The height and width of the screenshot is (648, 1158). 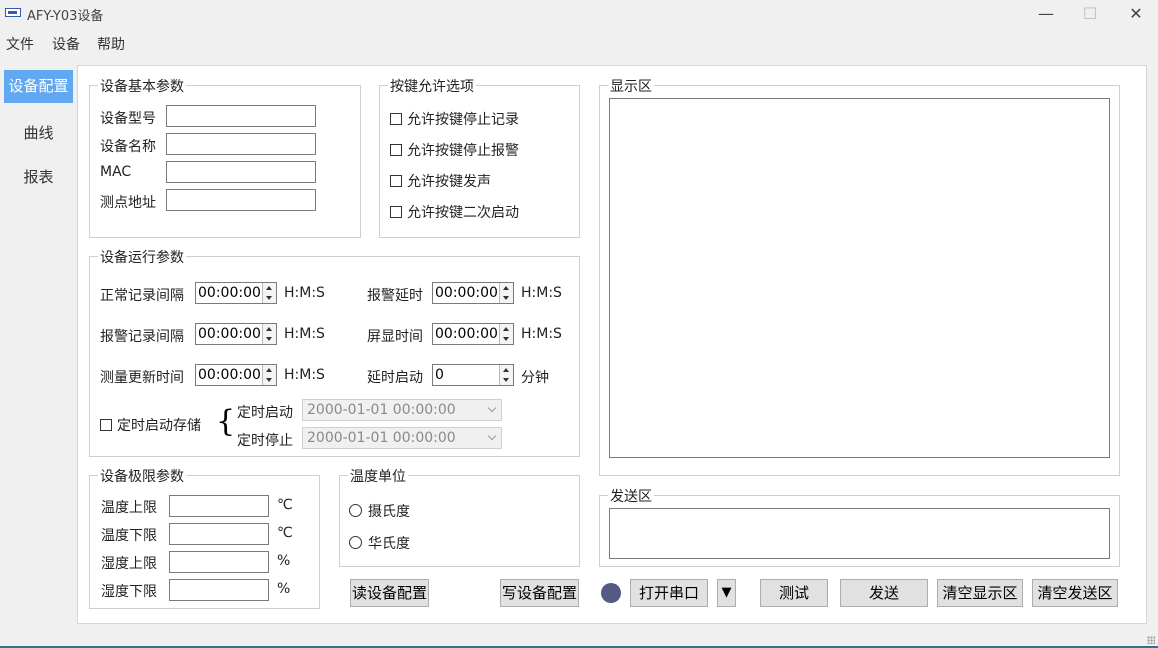 What do you see at coordinates (226, 421) in the screenshot?
I see `brace-icon: {` at bounding box center [226, 421].